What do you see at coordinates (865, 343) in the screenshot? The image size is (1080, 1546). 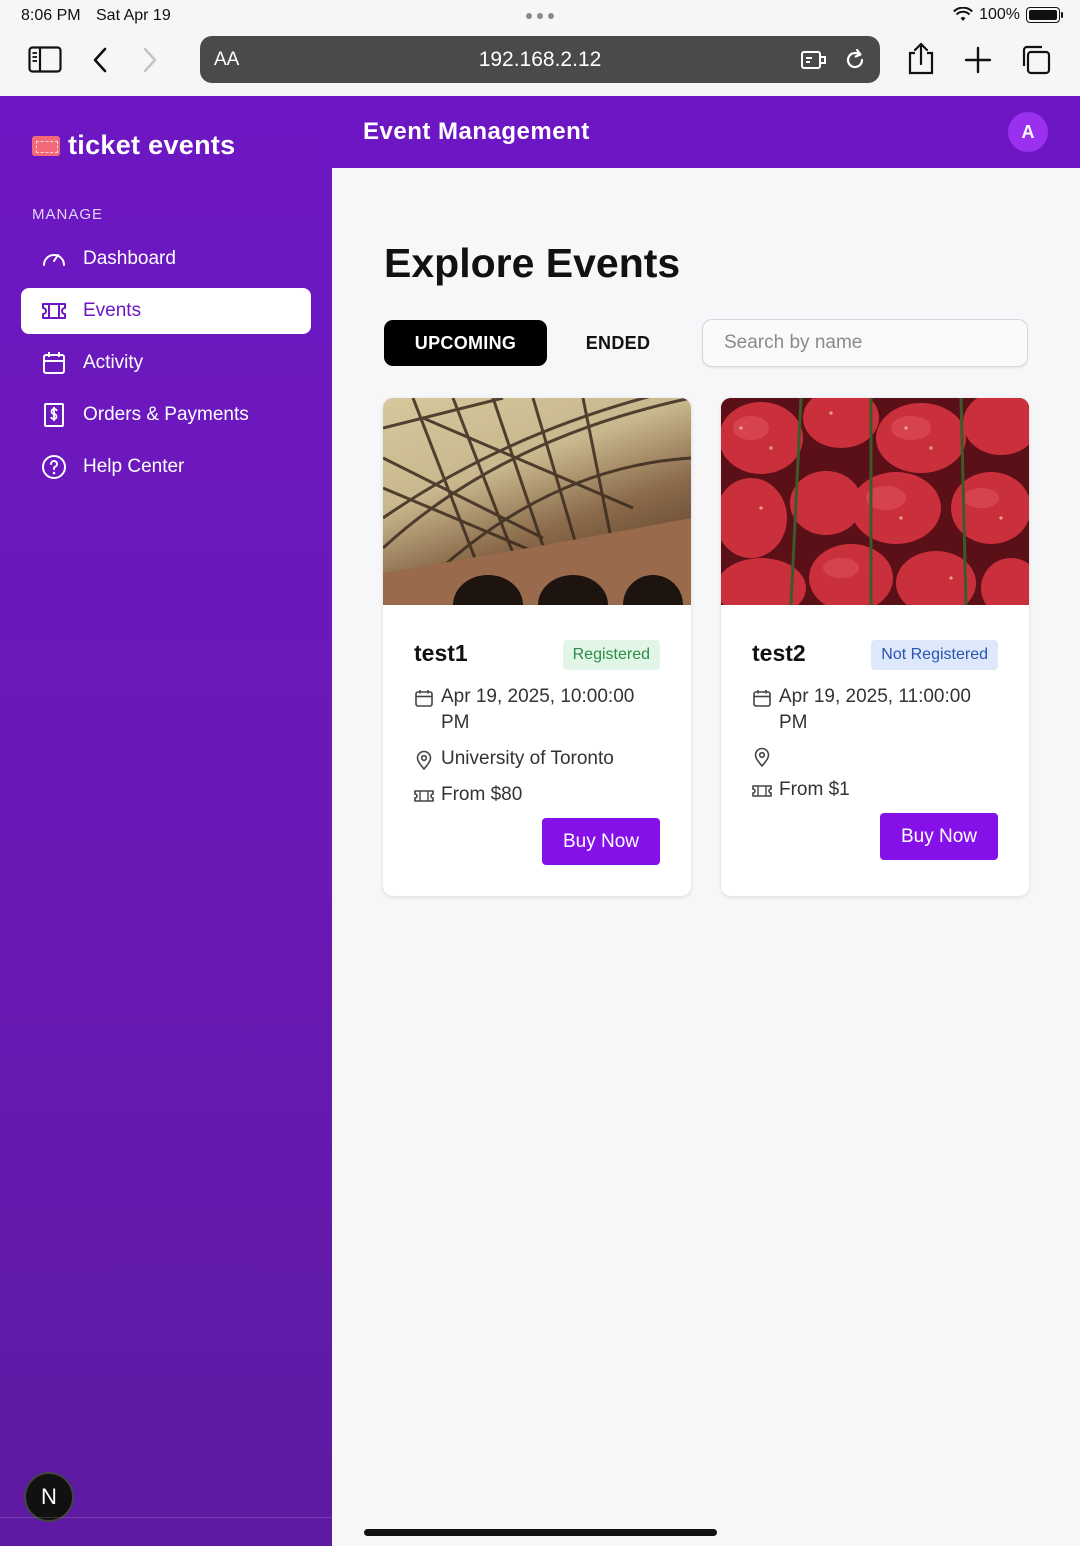 I see `search-input` at bounding box center [865, 343].